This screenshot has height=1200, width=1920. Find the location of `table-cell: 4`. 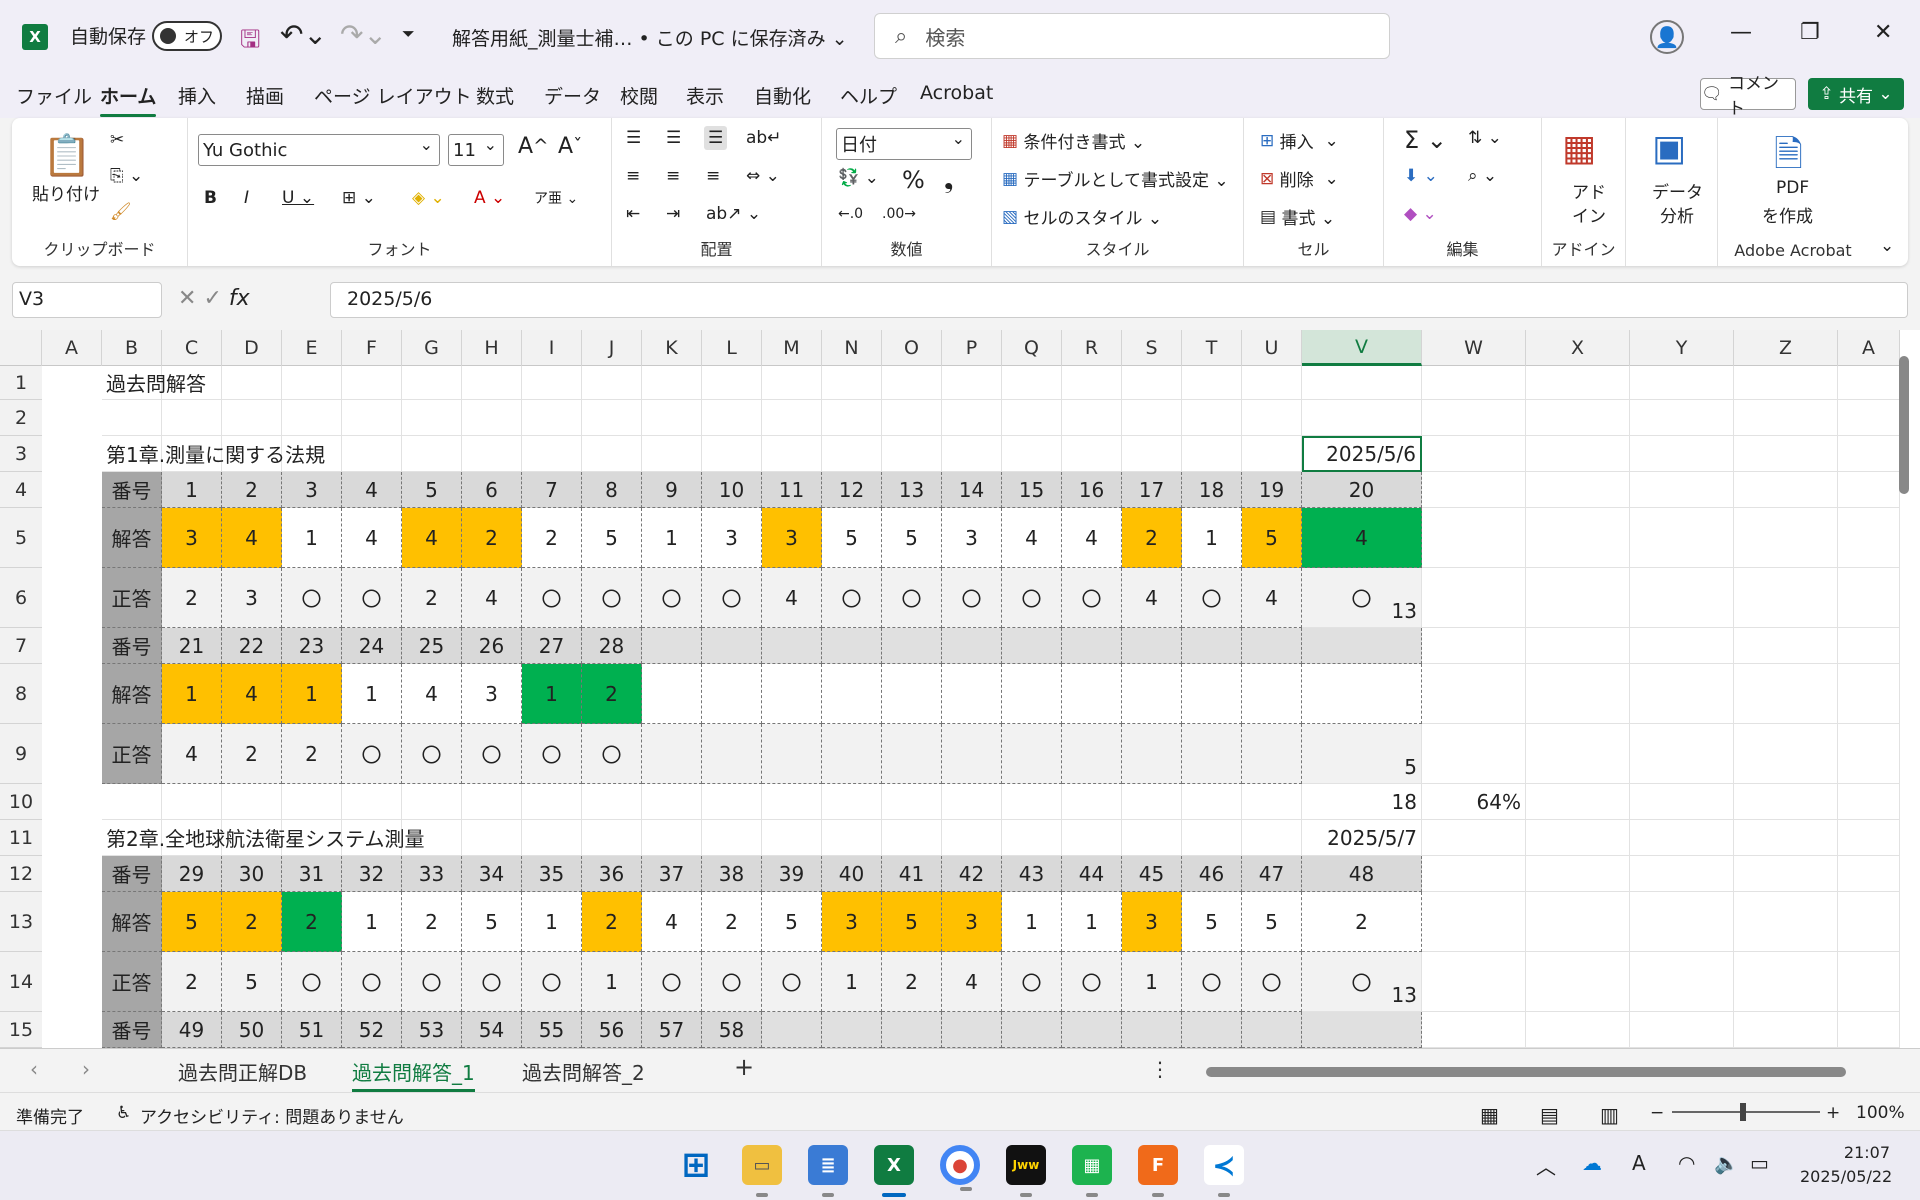

table-cell: 4 is located at coordinates (252, 538).